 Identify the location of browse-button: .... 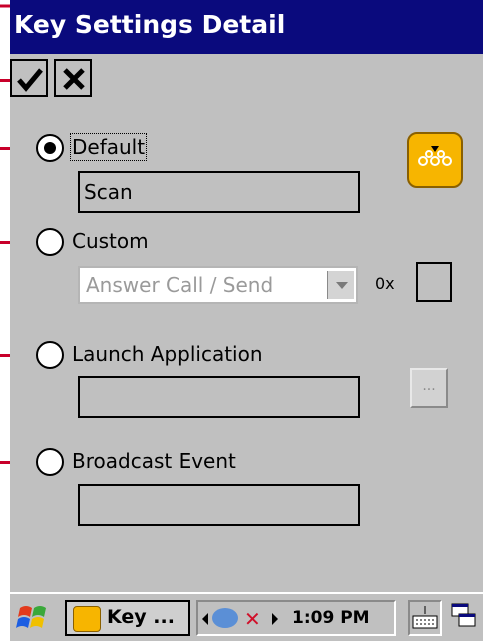
(429, 388).